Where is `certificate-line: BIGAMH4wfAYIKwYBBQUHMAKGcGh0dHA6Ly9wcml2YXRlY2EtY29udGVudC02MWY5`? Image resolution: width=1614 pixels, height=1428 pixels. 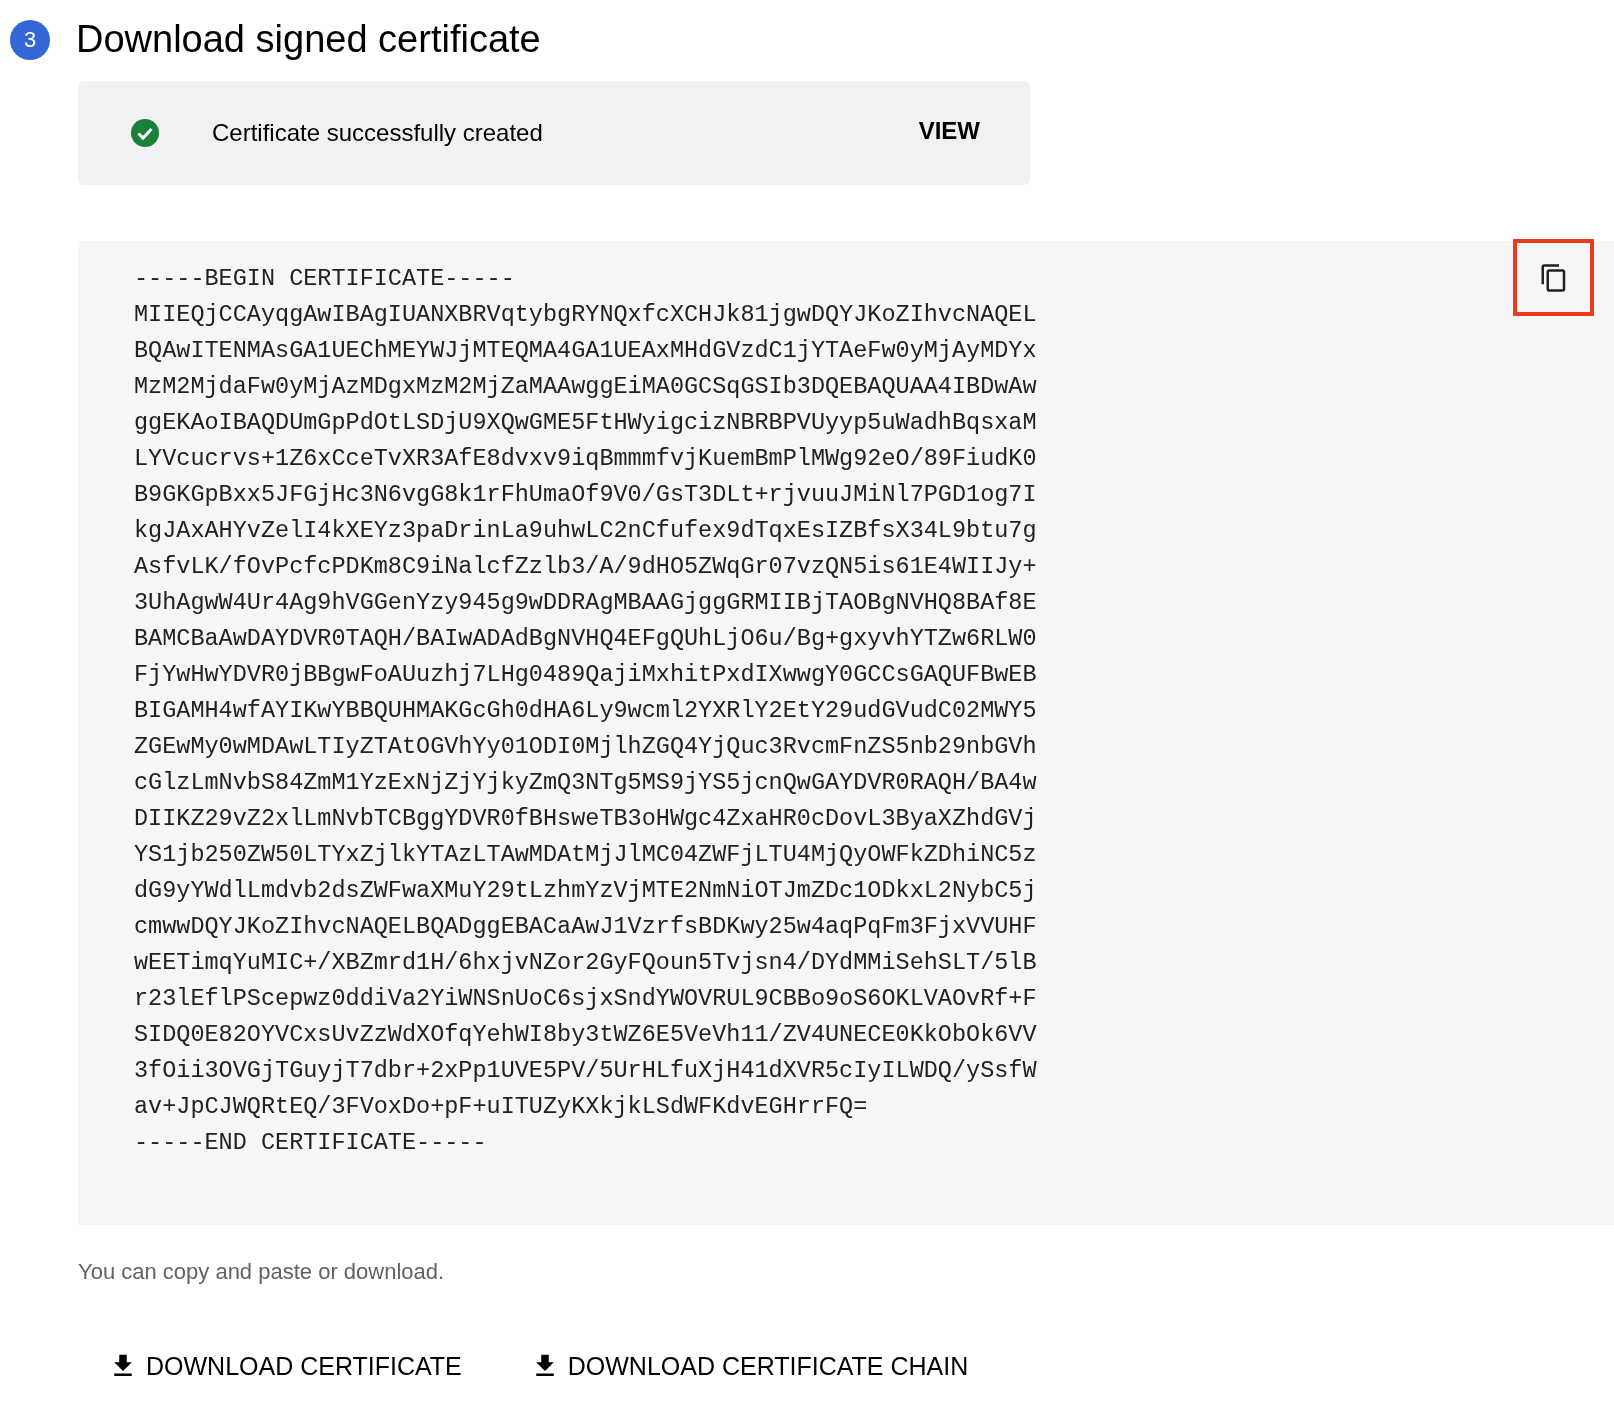 certificate-line: BIGAMH4wfAYIKwYBBQUHMAKGcGh0dHA6Ly9wcml2YXRlY2EtY29udGVudC02MWY5 is located at coordinates (585, 711).